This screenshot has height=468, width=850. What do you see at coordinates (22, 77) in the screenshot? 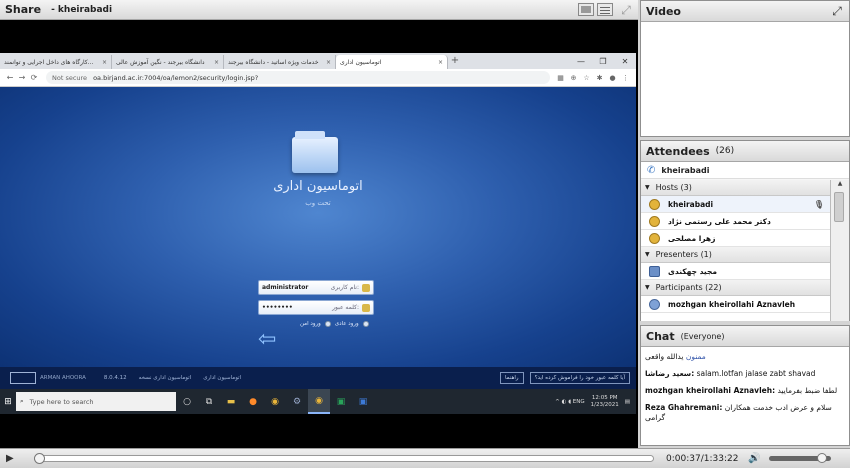
I see `forward-icon: →` at bounding box center [22, 77].